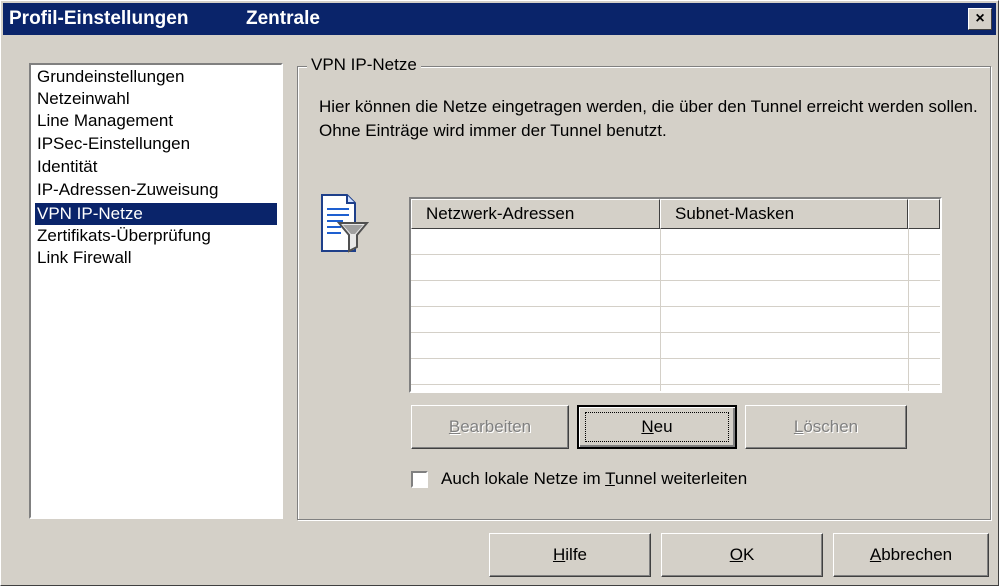 Image resolution: width=999 pixels, height=586 pixels. Describe the element at coordinates (157, 77) in the screenshot. I see `sidebar-item-grundeinstellungen: Grundeinstellungen` at that location.